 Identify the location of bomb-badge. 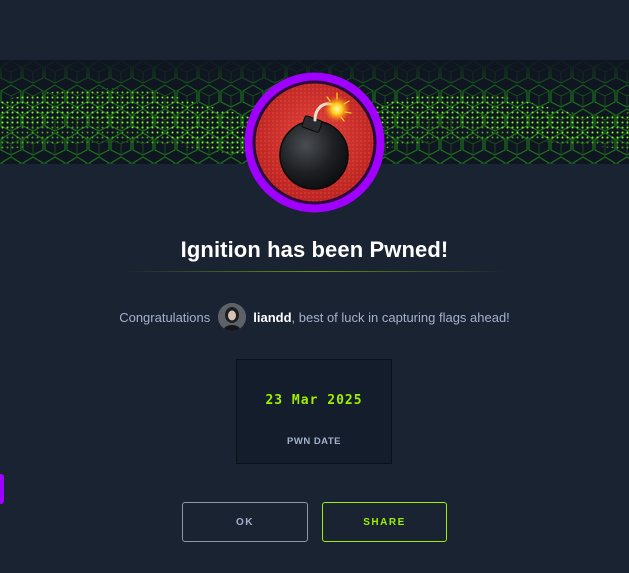
(314, 142).